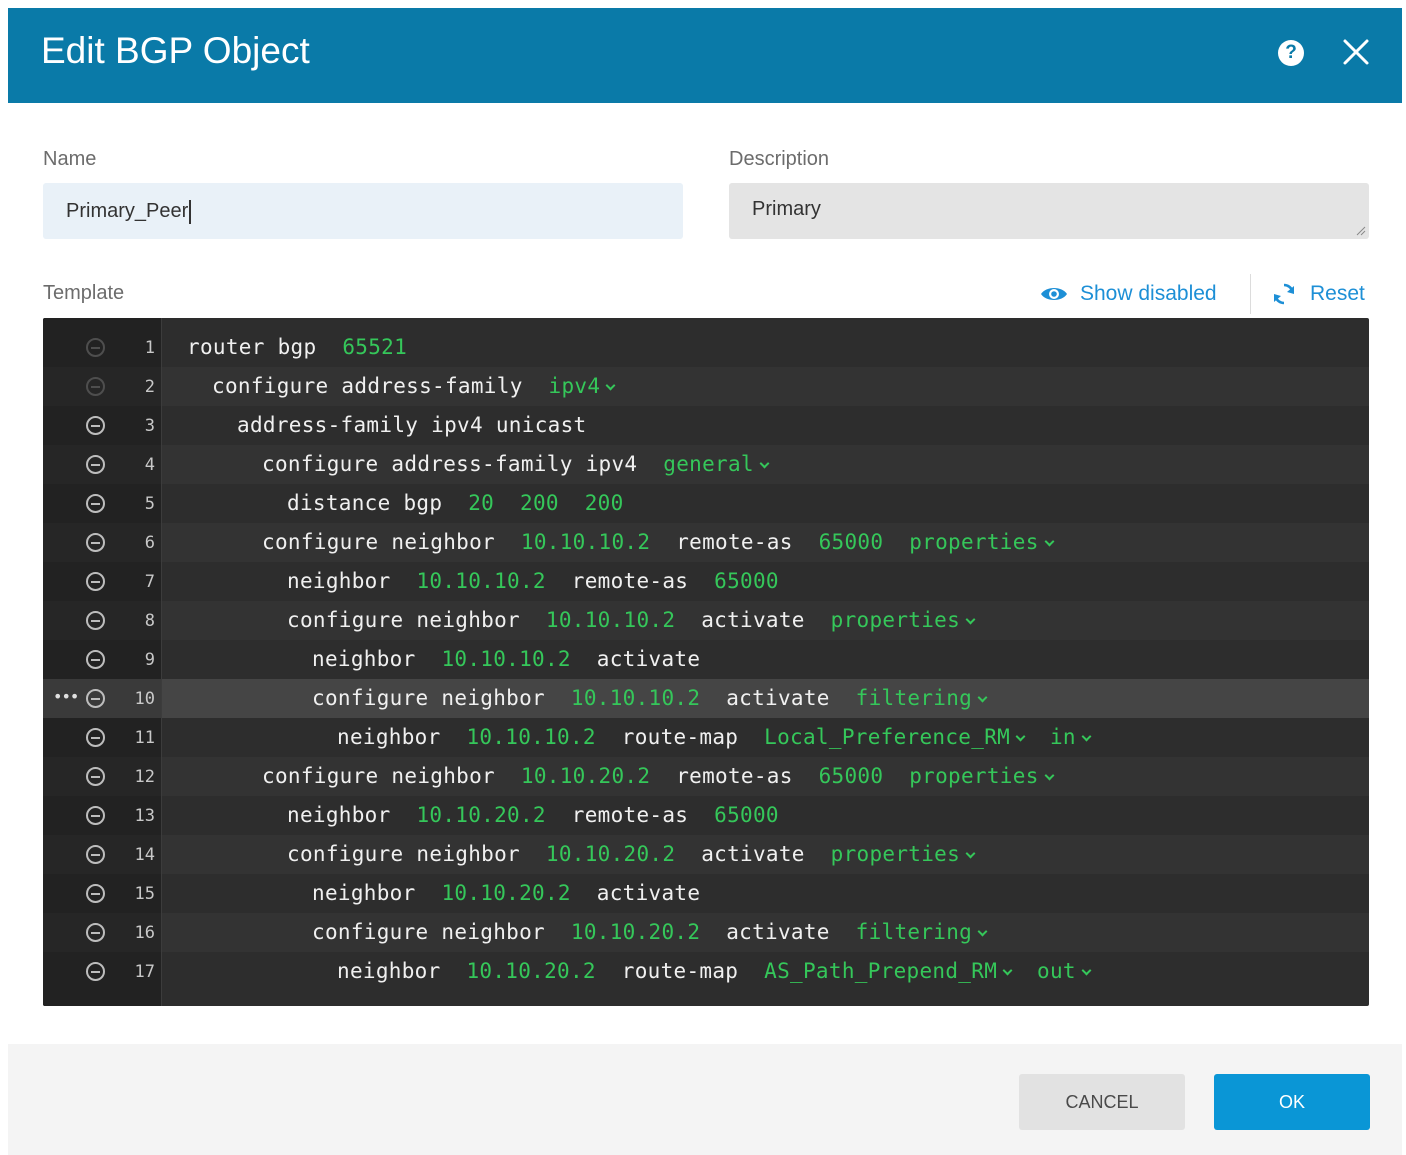 The image size is (1406, 1155). Describe the element at coordinates (1128, 294) in the screenshot. I see `show-disabled-toggle: Show disabled` at that location.